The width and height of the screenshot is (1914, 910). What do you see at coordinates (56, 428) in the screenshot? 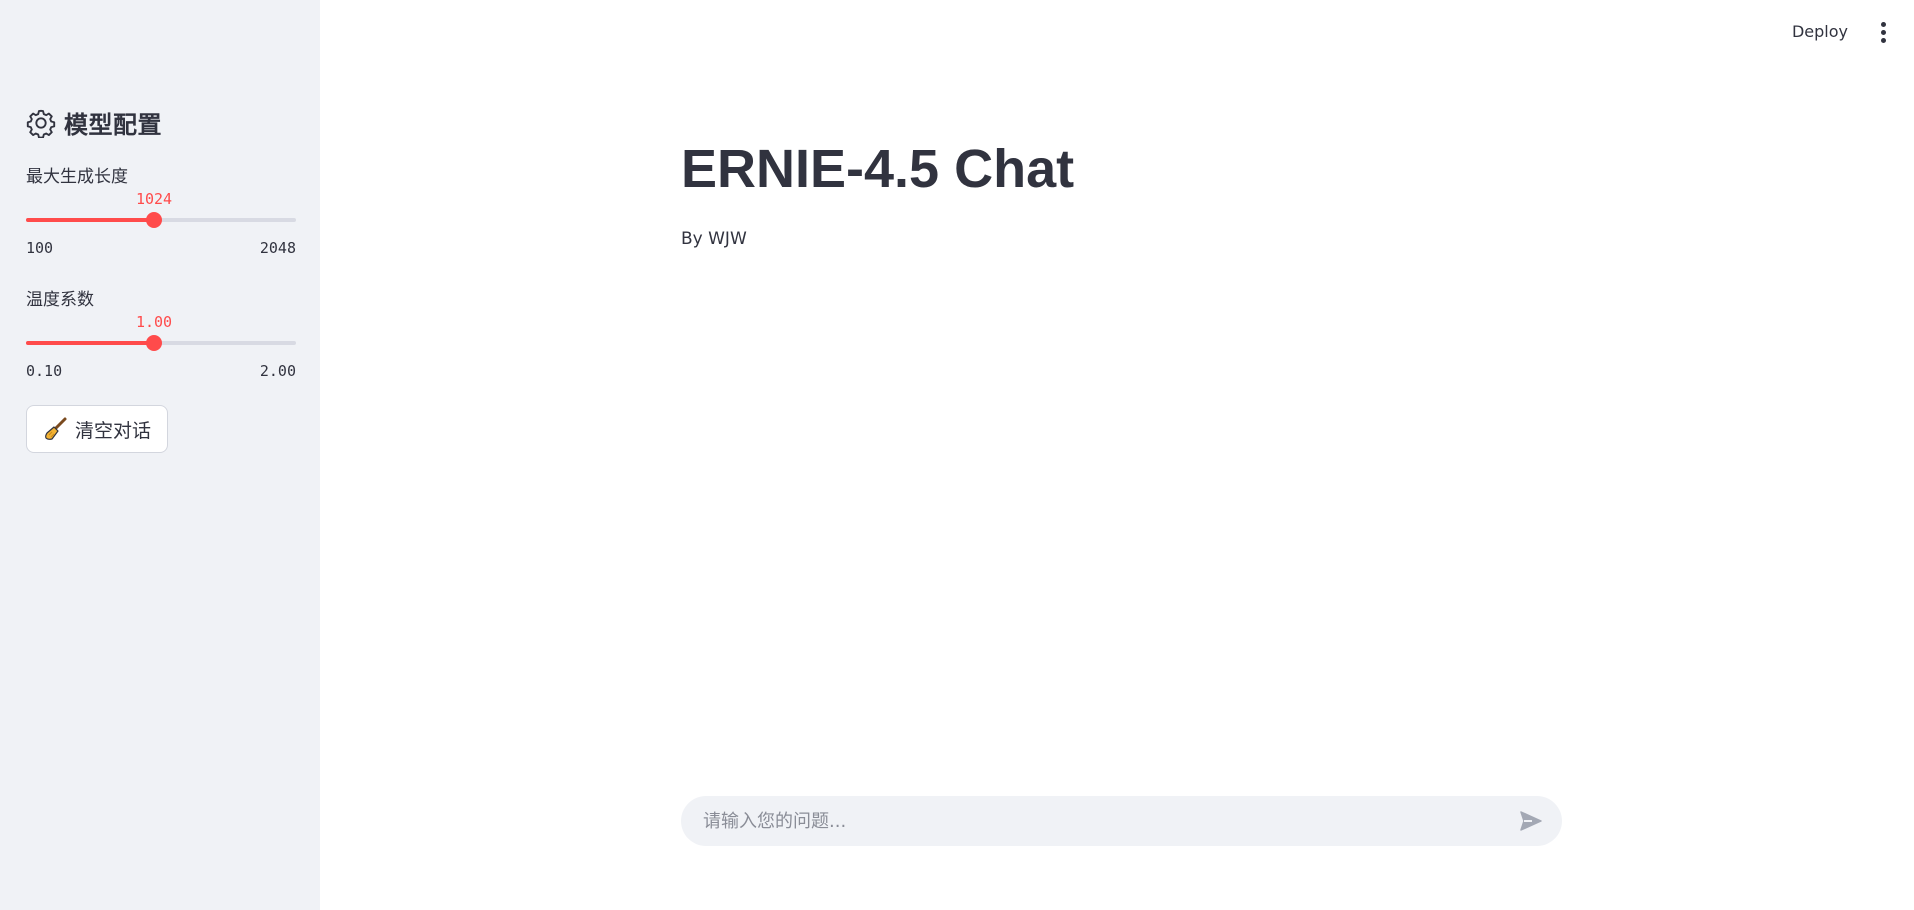
I see `broom-icon` at bounding box center [56, 428].